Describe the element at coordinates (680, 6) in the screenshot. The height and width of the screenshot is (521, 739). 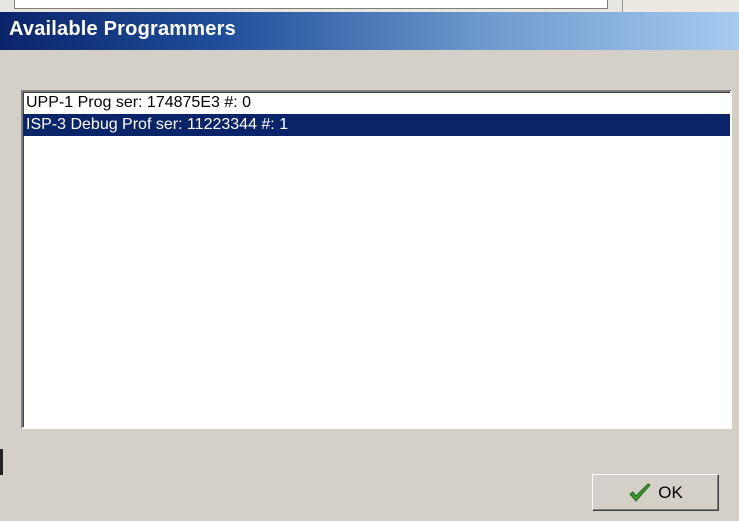
I see `background-tab` at that location.